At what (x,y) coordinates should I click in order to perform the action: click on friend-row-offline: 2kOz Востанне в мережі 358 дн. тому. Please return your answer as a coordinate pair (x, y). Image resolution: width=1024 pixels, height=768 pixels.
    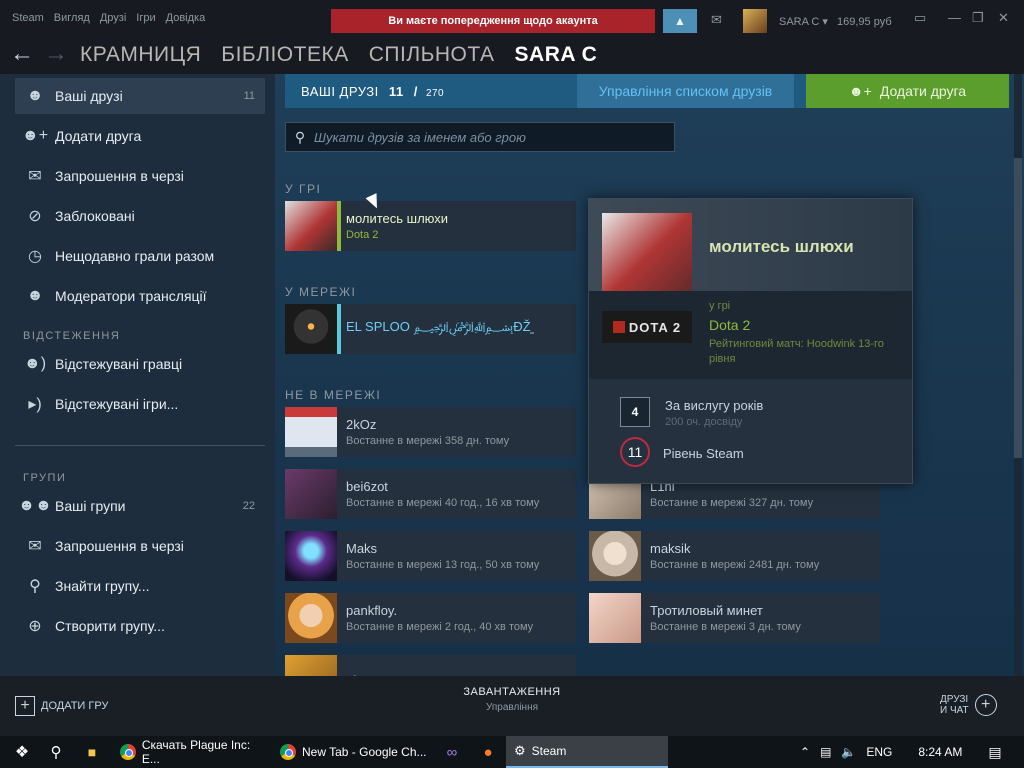
    Looking at the image, I should click on (430, 432).